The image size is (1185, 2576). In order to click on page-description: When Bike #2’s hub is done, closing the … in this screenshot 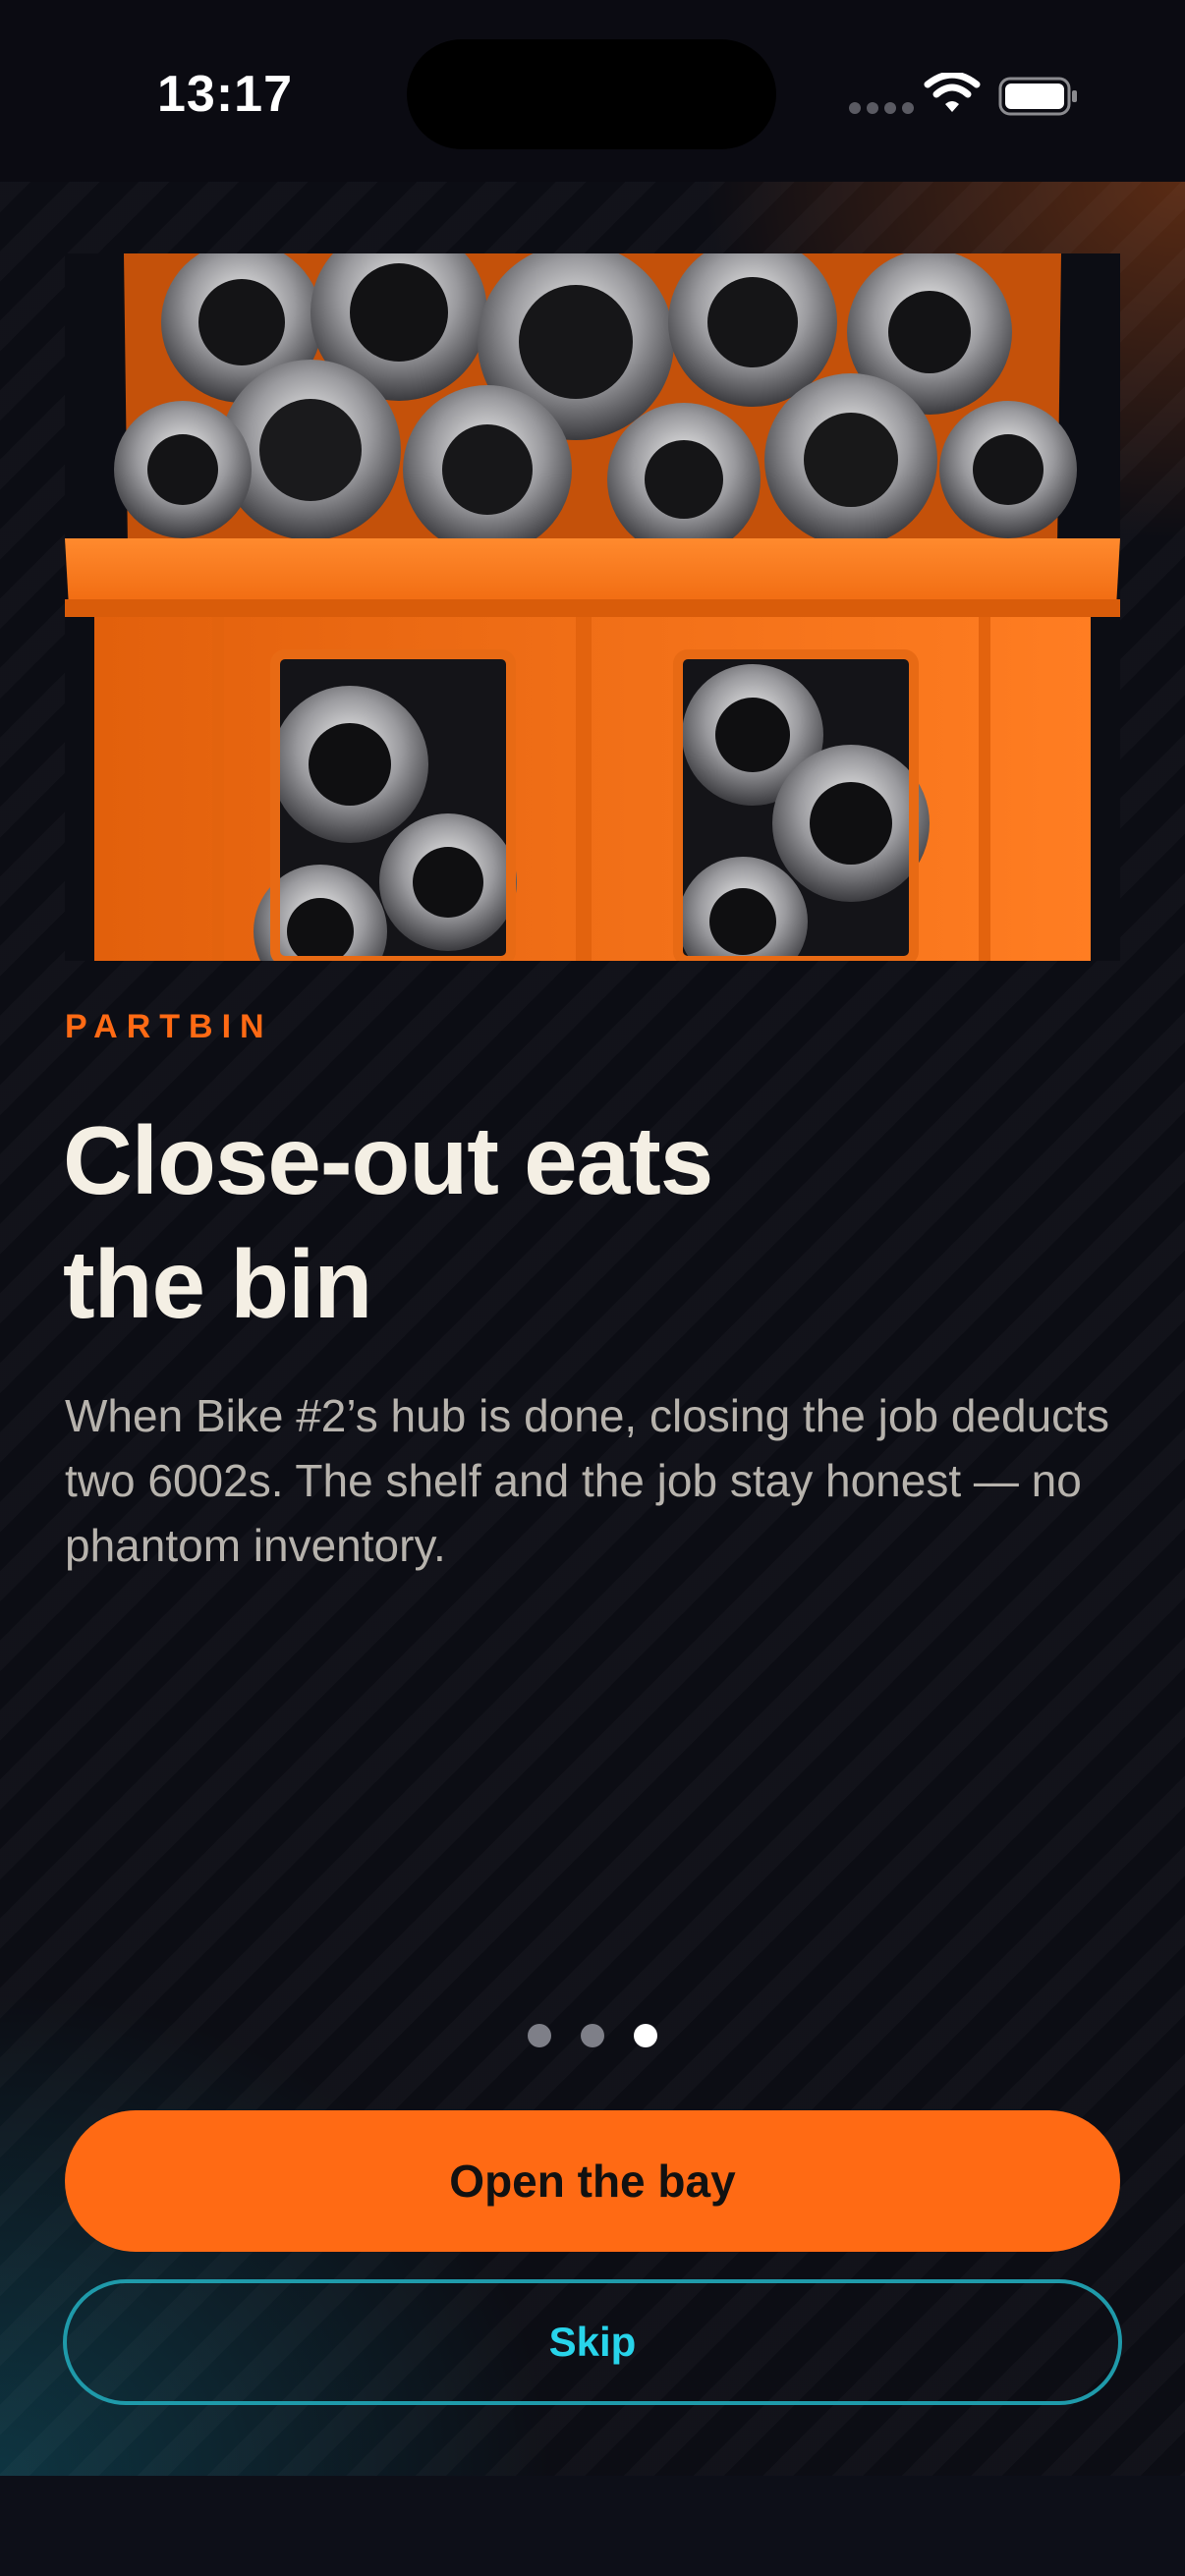, I will do `click(587, 1480)`.